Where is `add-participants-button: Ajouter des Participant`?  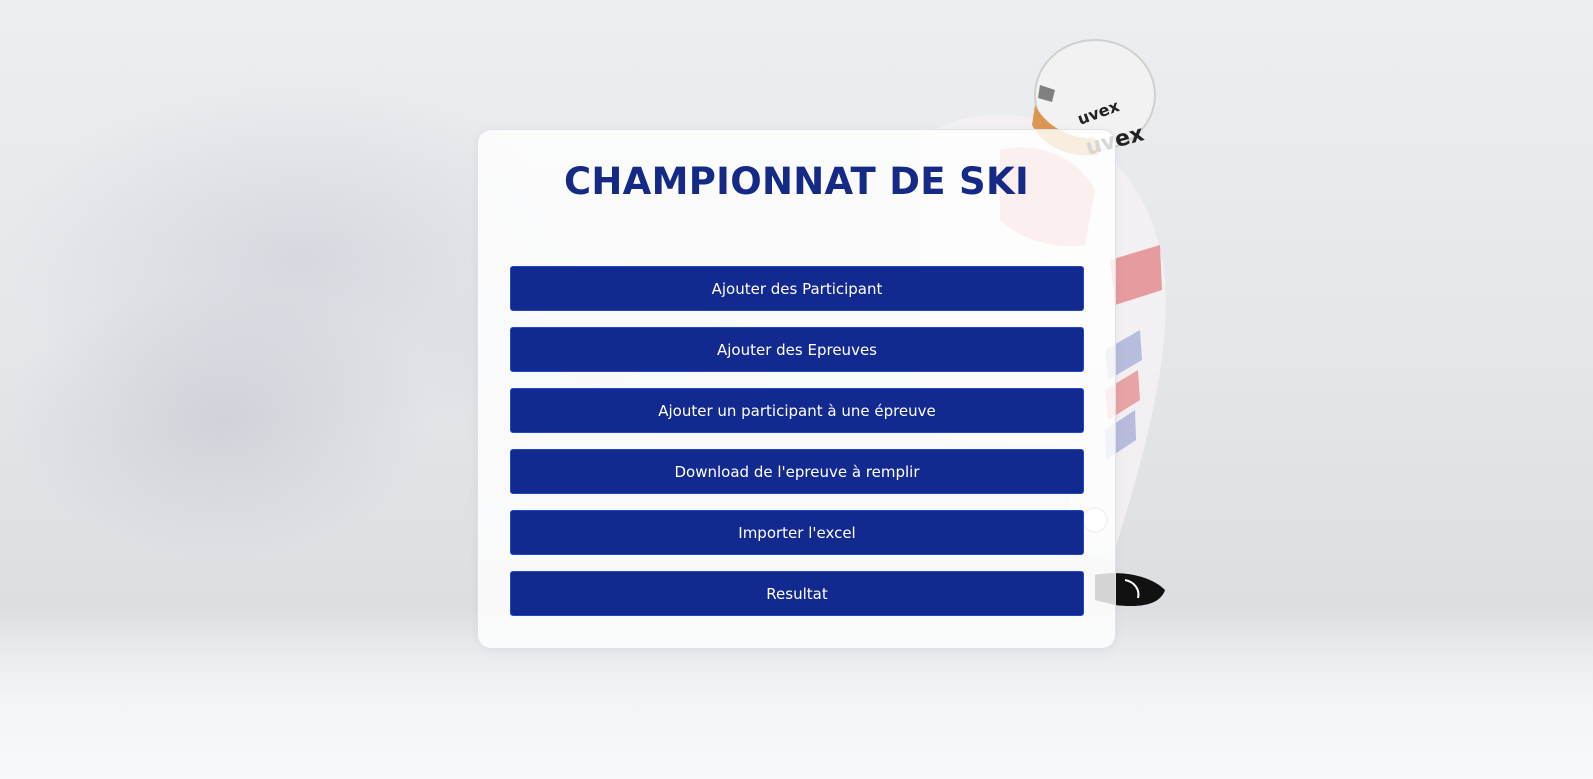 add-participants-button: Ajouter des Participant is located at coordinates (797, 288).